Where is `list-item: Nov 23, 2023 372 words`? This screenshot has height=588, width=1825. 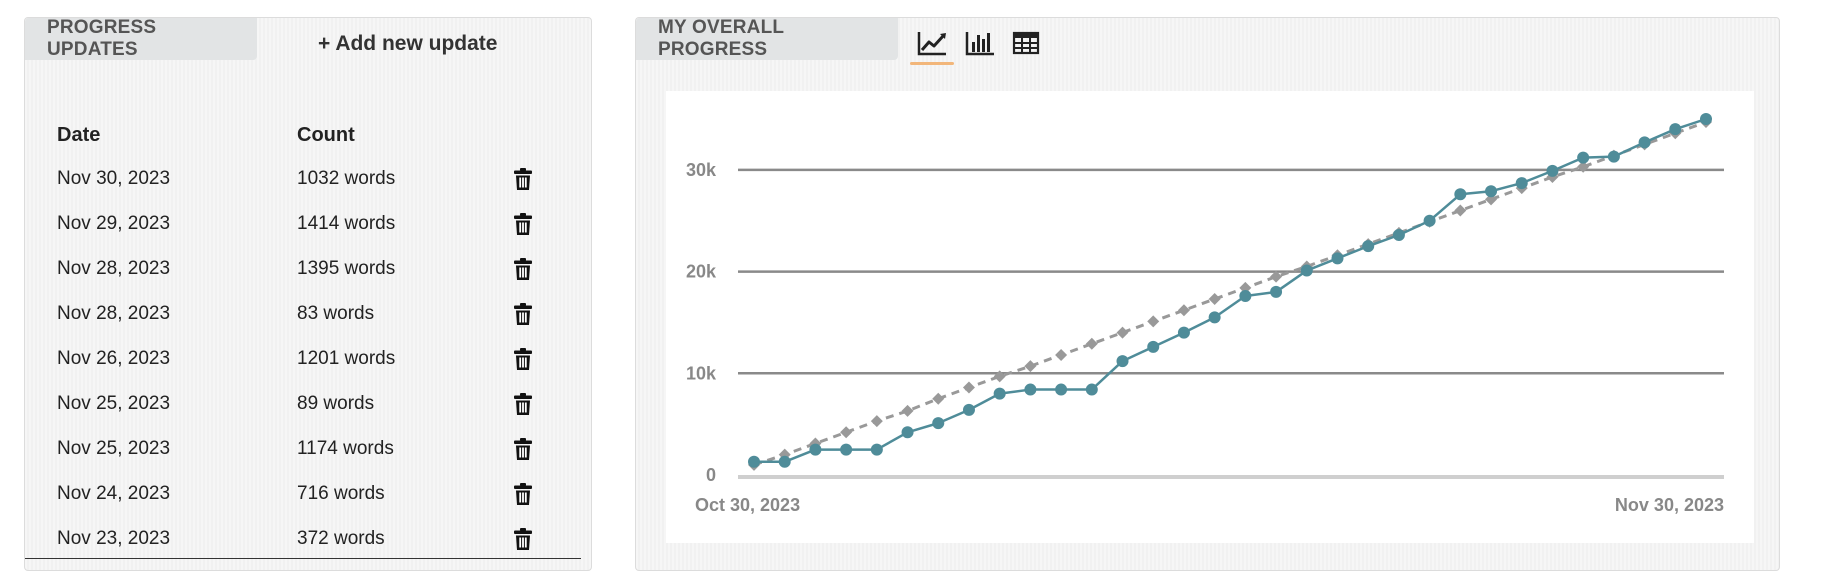 list-item: Nov 23, 2023 372 words is located at coordinates (303, 537).